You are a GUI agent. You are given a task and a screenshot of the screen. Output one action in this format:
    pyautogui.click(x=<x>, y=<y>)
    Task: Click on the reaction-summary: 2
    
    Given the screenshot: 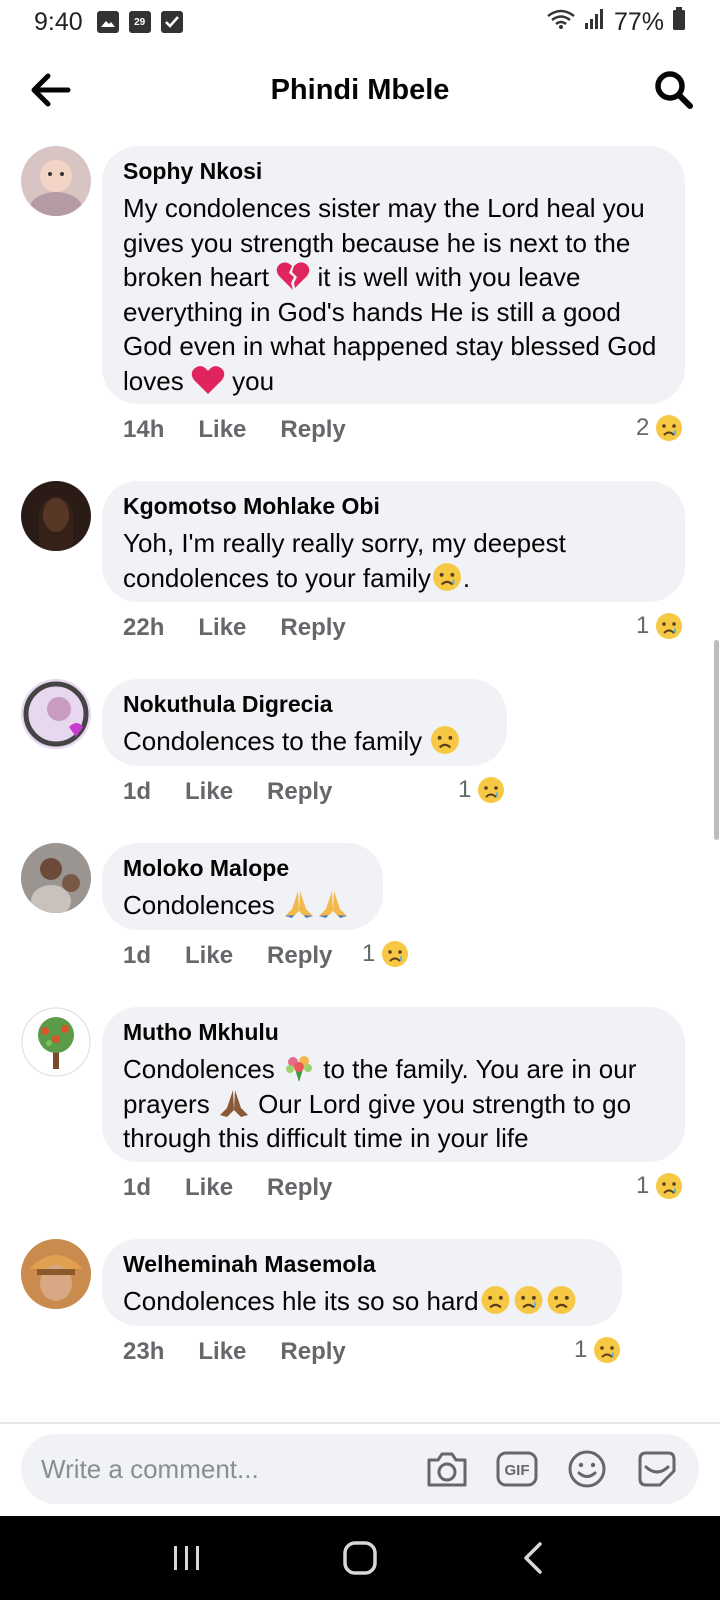 What is the action you would take?
    pyautogui.click(x=659, y=428)
    